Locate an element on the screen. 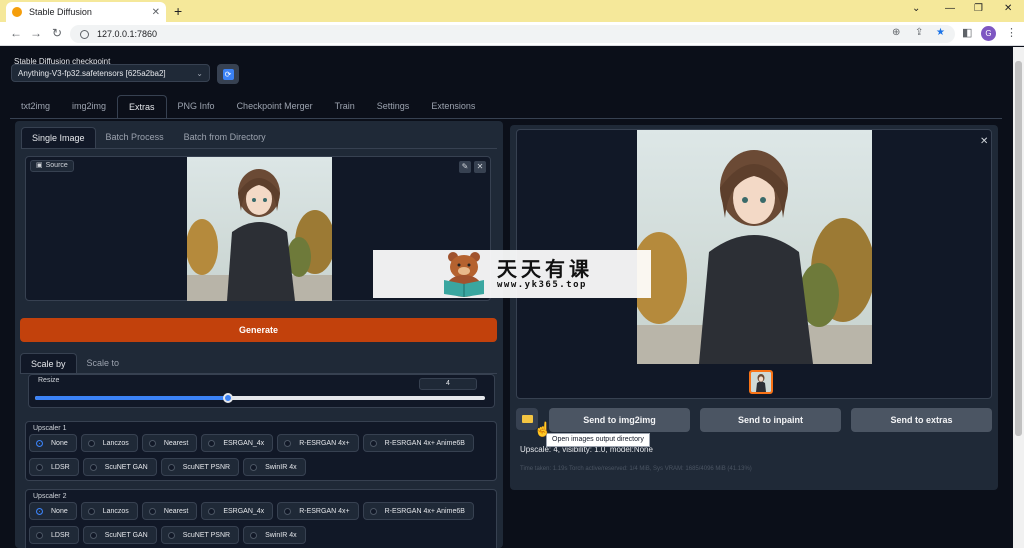  upscaler-1-option-scunet-psnr: ScuNET PSNR is located at coordinates (200, 467).